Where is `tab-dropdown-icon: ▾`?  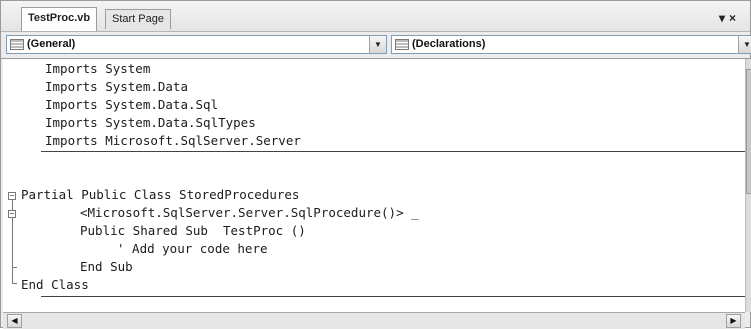
tab-dropdown-icon: ▾ is located at coordinates (724, 18).